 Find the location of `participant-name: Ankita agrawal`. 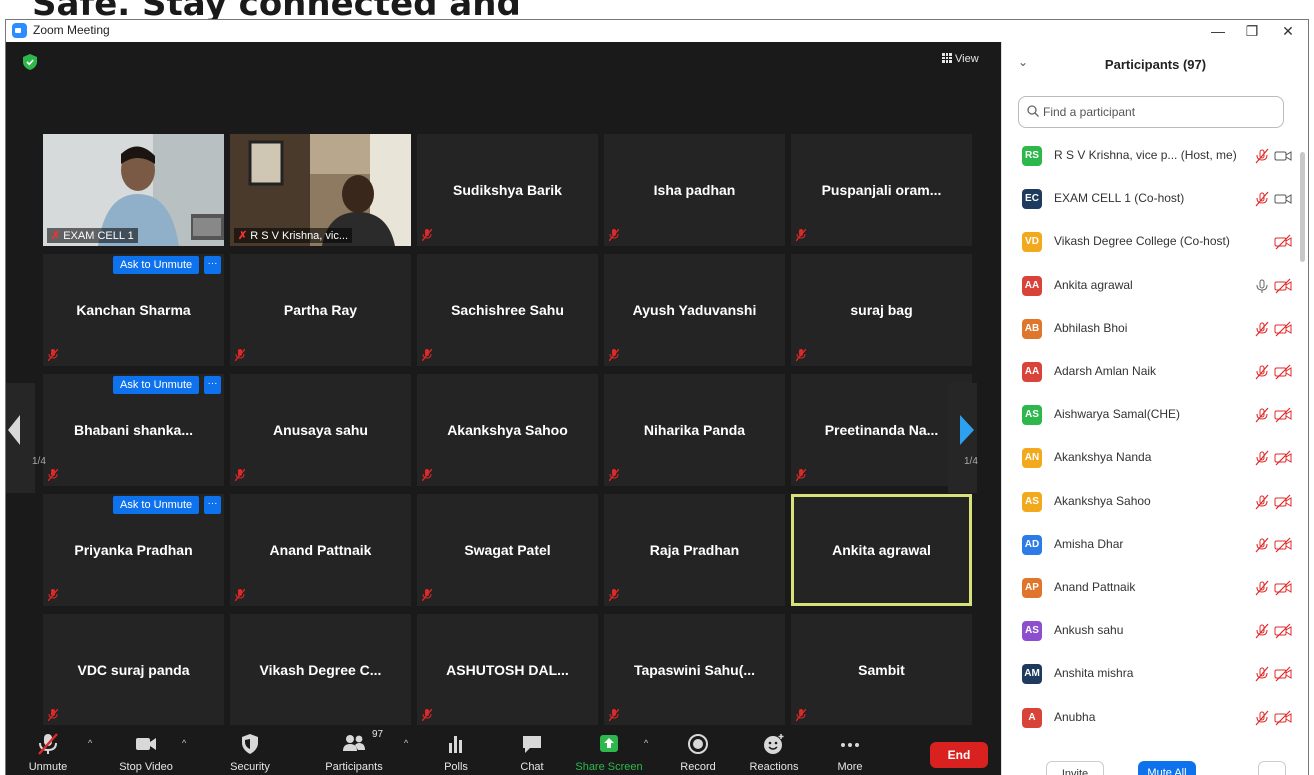

participant-name: Ankita agrawal is located at coordinates (1093, 284).